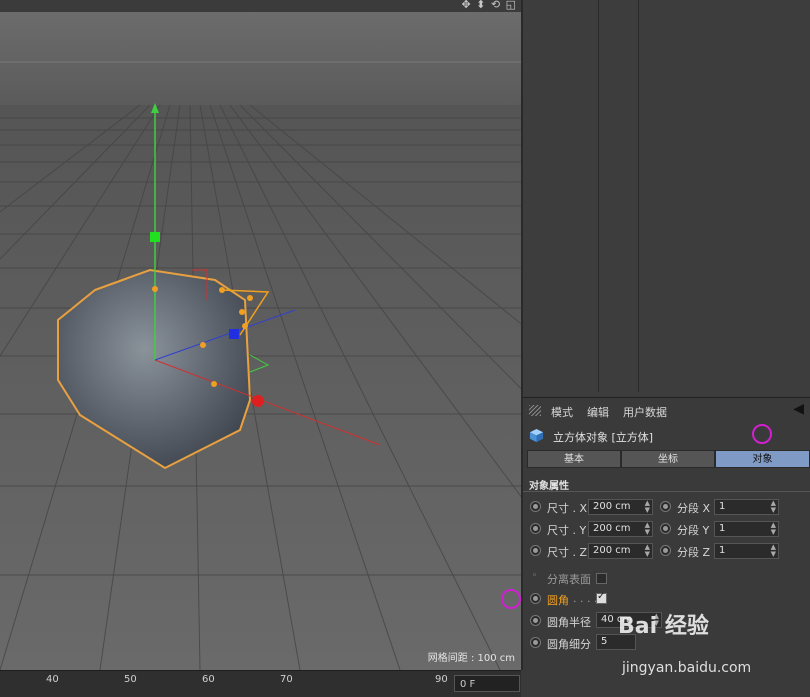  Describe the element at coordinates (52, 679) in the screenshot. I see `timeline-tick: 40` at that location.